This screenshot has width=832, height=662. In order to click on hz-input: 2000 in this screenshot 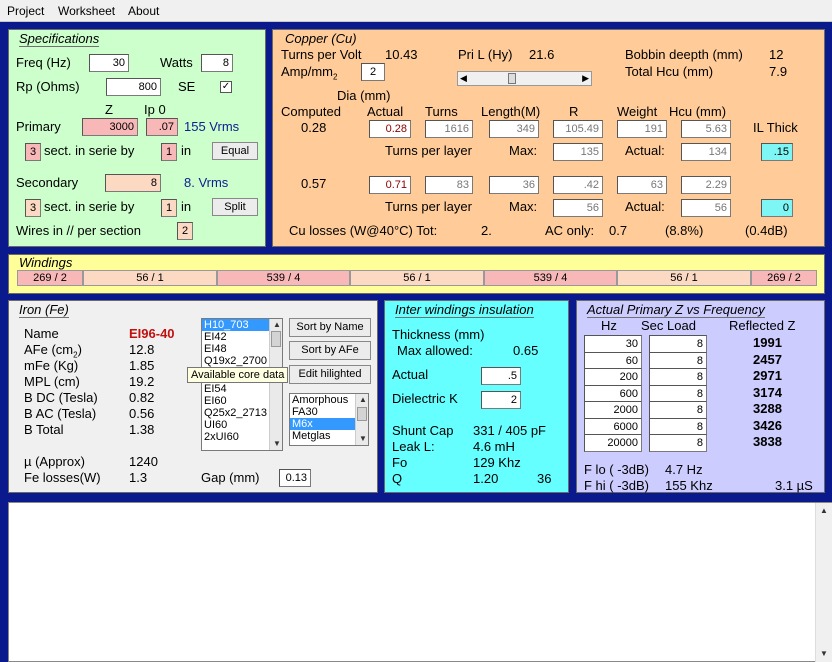, I will do `click(613, 410)`.